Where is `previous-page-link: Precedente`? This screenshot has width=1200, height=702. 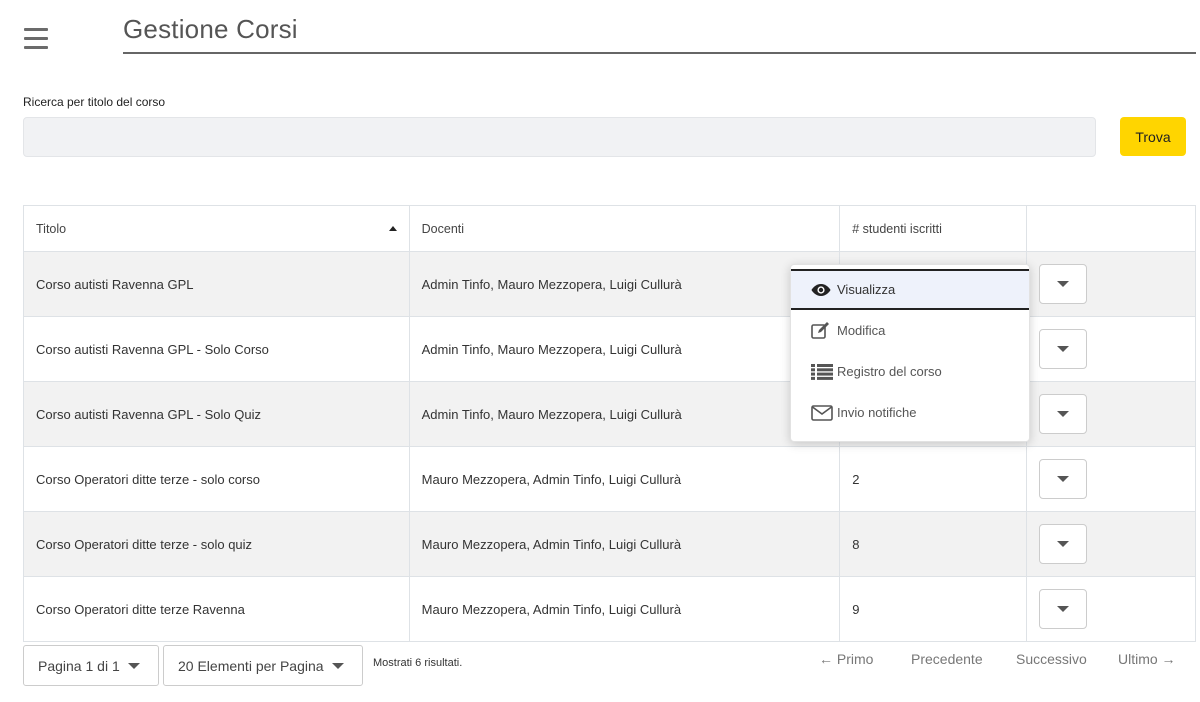 previous-page-link: Precedente is located at coordinates (947, 659).